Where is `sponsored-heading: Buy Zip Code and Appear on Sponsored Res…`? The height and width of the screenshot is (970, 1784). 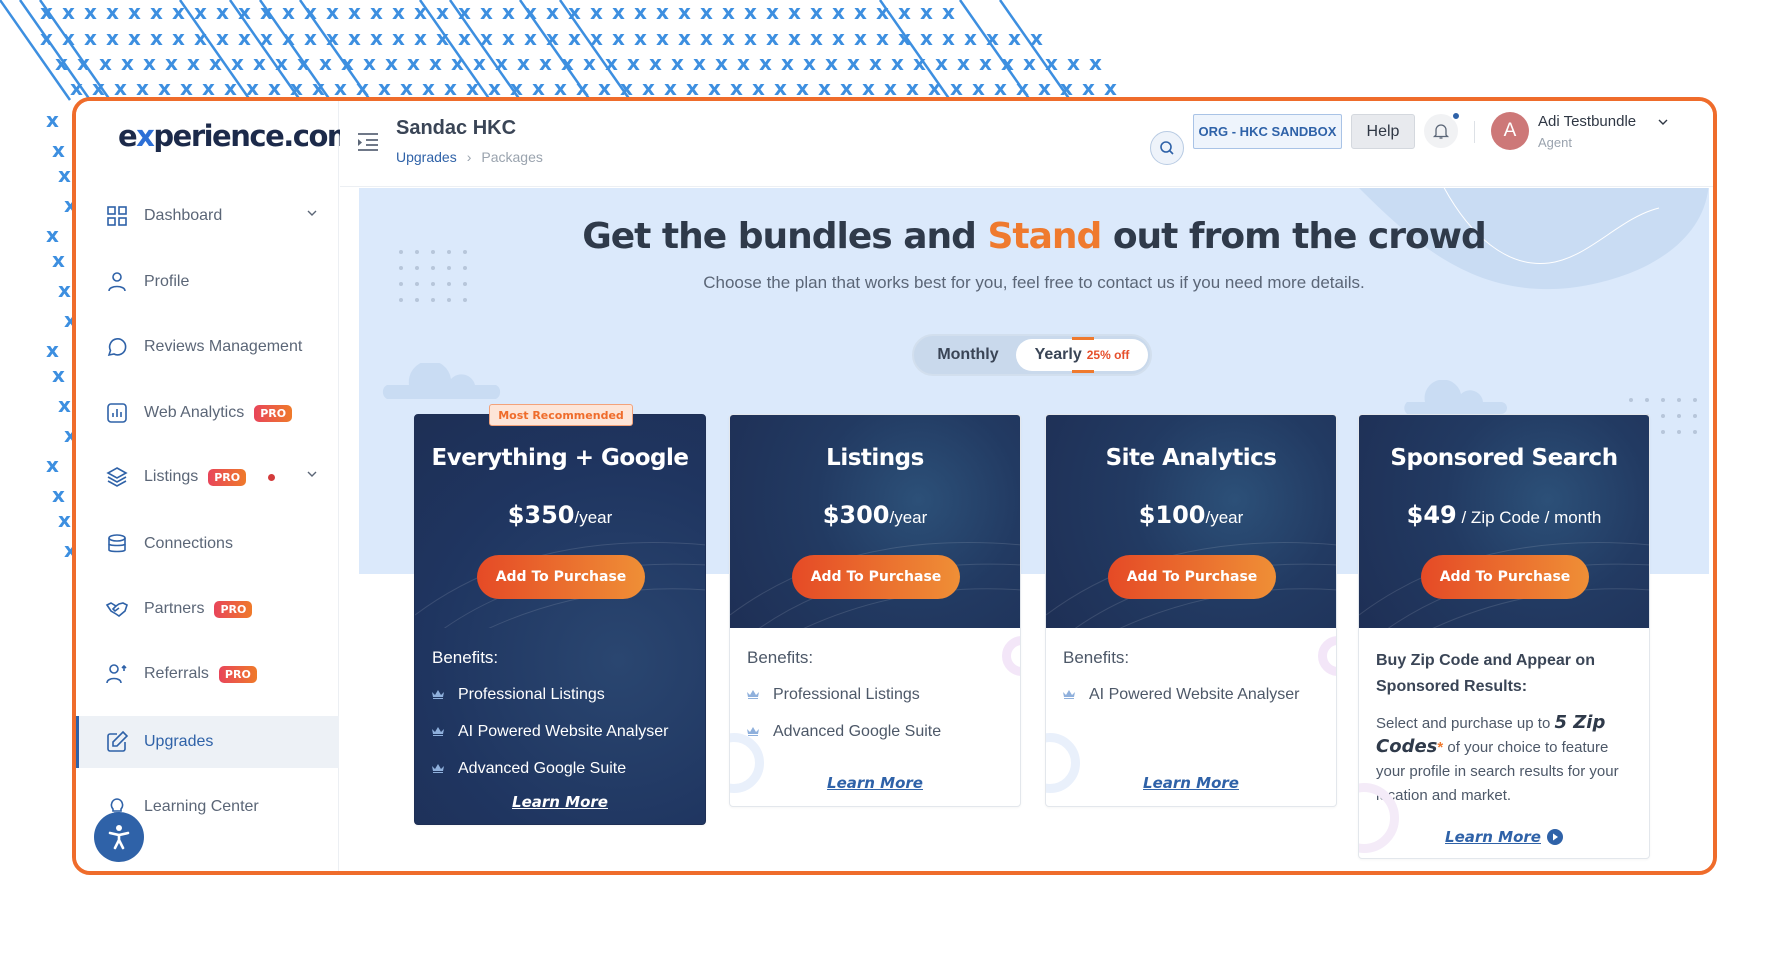 sponsored-heading: Buy Zip Code and Appear on Sponsored Res… is located at coordinates (1485, 673).